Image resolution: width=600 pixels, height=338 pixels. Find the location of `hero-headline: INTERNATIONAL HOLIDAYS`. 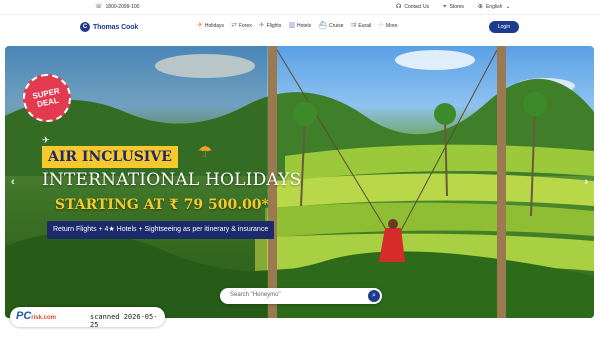

hero-headline: INTERNATIONAL HOLIDAYS is located at coordinates (172, 180).